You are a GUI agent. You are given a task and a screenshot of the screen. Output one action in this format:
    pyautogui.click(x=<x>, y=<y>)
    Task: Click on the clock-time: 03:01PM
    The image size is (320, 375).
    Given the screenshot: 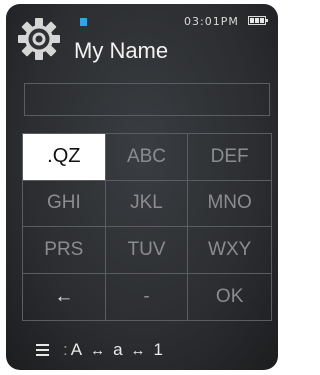 What is the action you would take?
    pyautogui.click(x=211, y=21)
    